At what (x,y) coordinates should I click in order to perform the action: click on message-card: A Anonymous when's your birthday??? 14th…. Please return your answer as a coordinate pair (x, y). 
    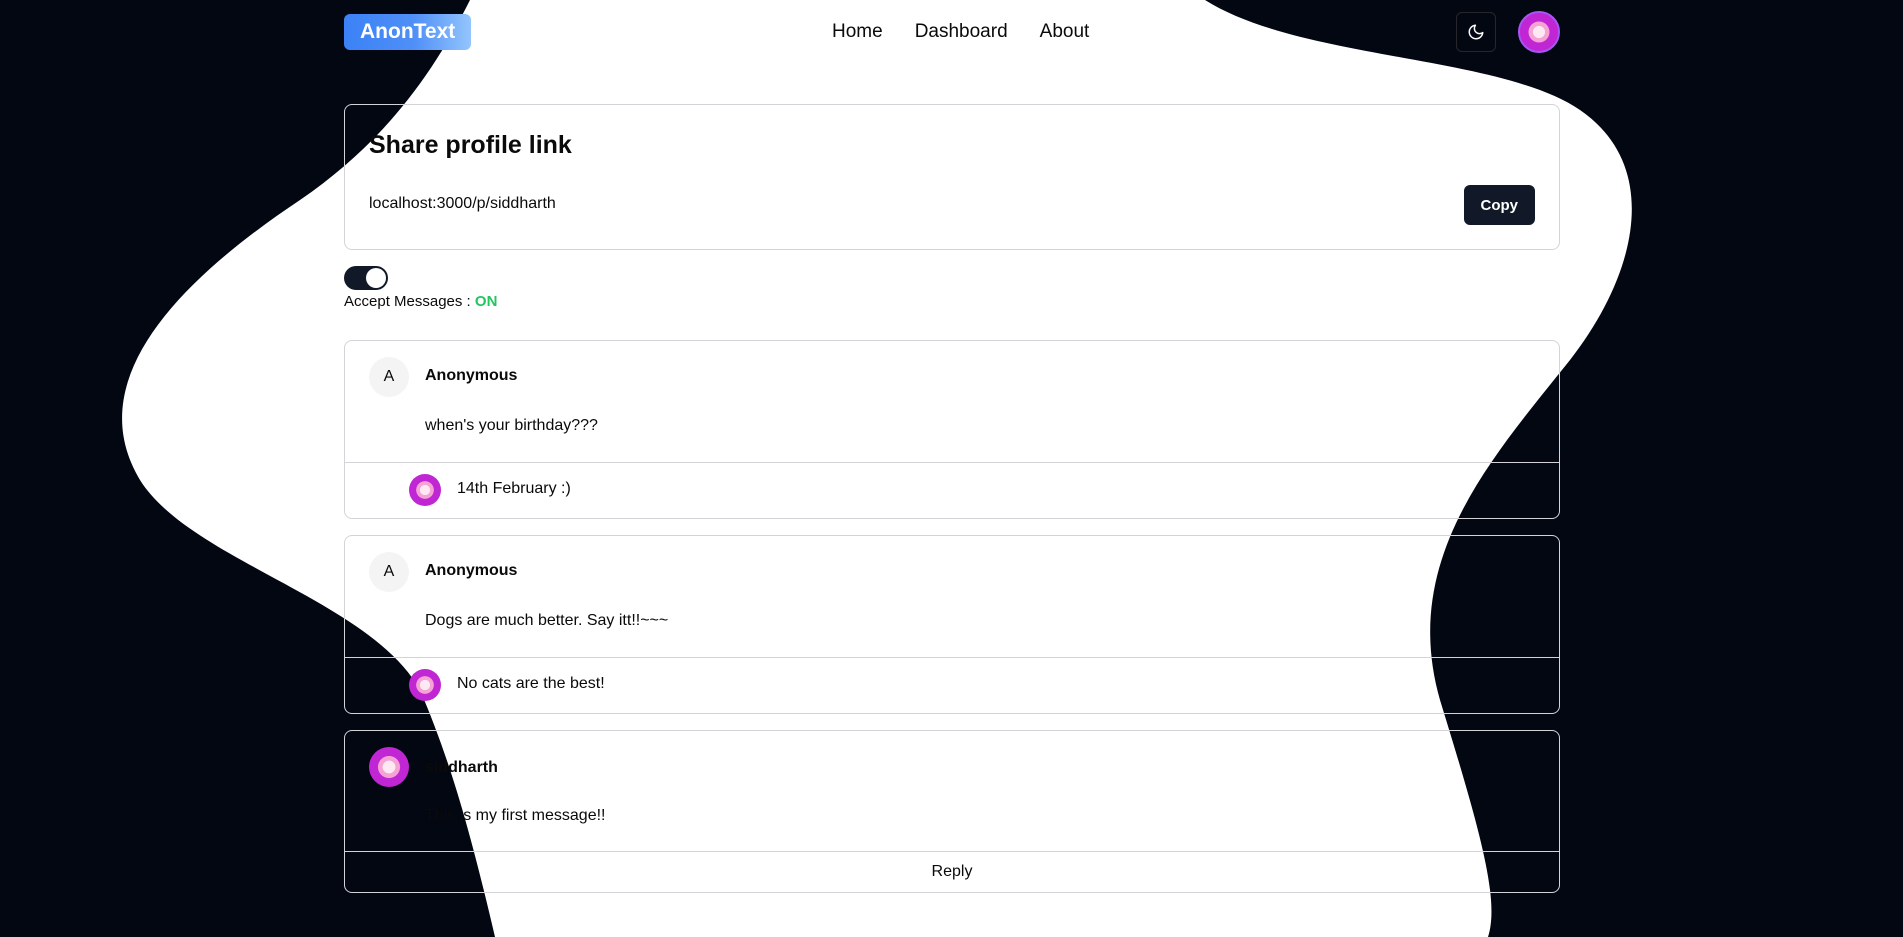
    Looking at the image, I should click on (952, 429).